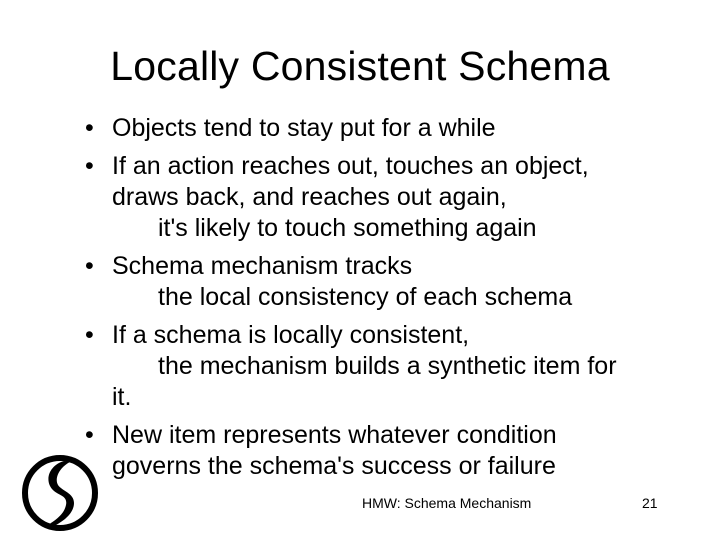  What do you see at coordinates (291, 335) in the screenshot?
I see `bullet-line: If a schema is locally consistent,` at bounding box center [291, 335].